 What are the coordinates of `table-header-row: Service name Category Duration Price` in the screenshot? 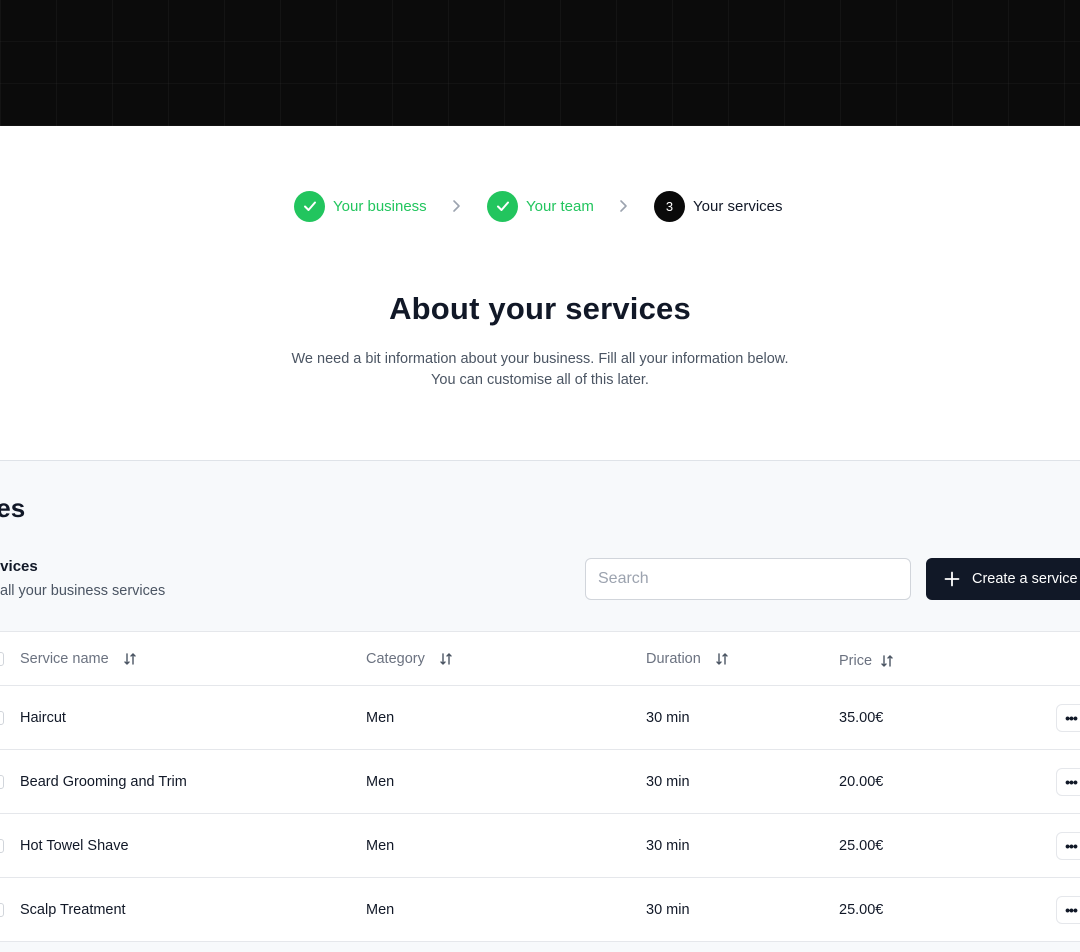 It's located at (540, 659).